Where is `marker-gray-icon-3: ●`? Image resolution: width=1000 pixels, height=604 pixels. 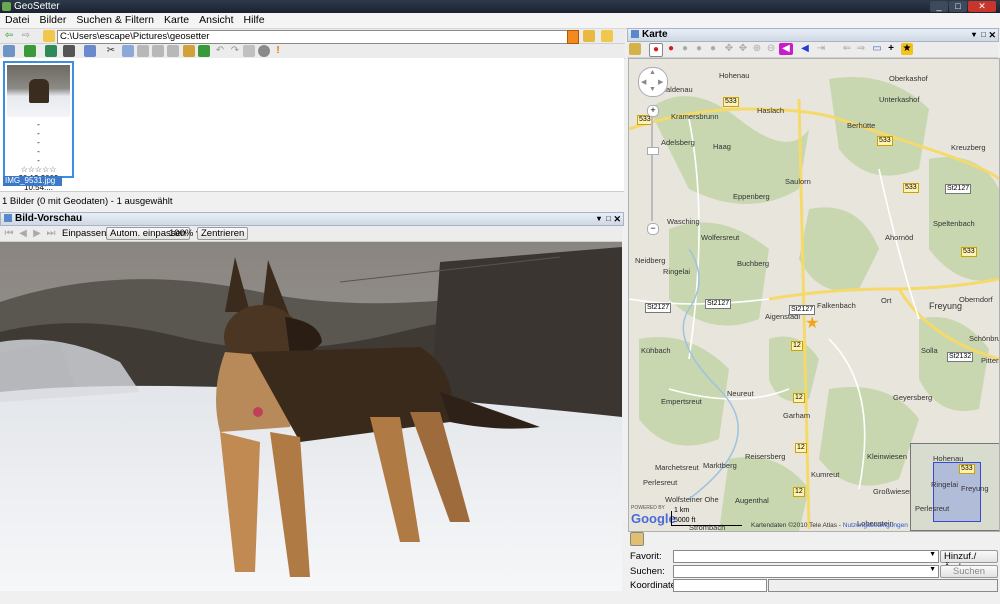
marker-gray-icon-3: ● is located at coordinates (713, 49).